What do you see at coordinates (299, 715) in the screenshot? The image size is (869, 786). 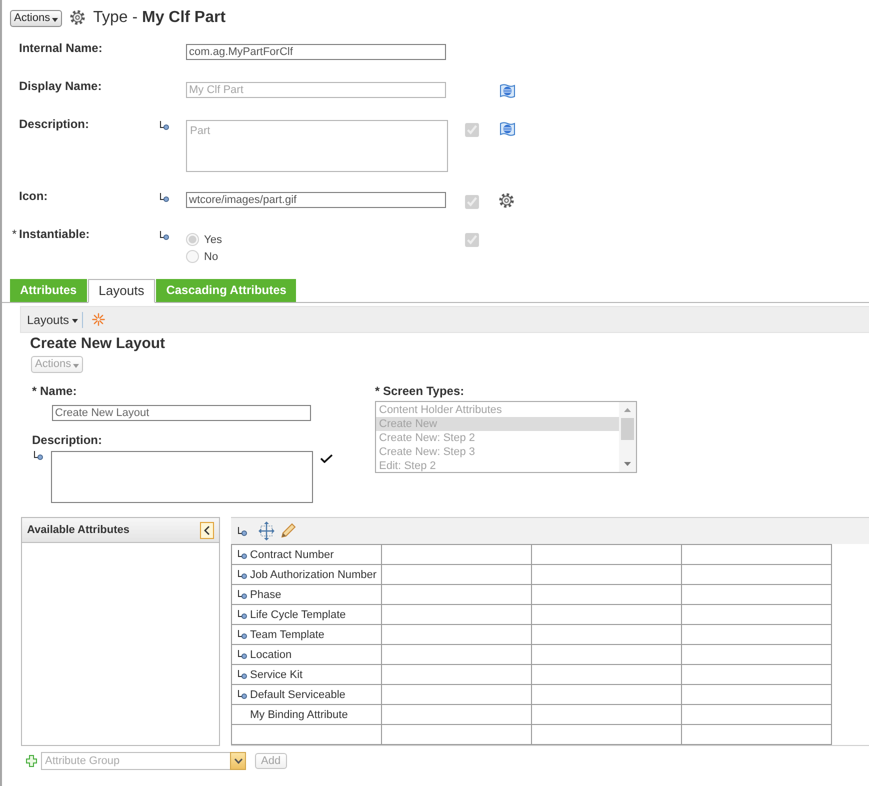 I see `attribute-name: My Binding Attribute` at bounding box center [299, 715].